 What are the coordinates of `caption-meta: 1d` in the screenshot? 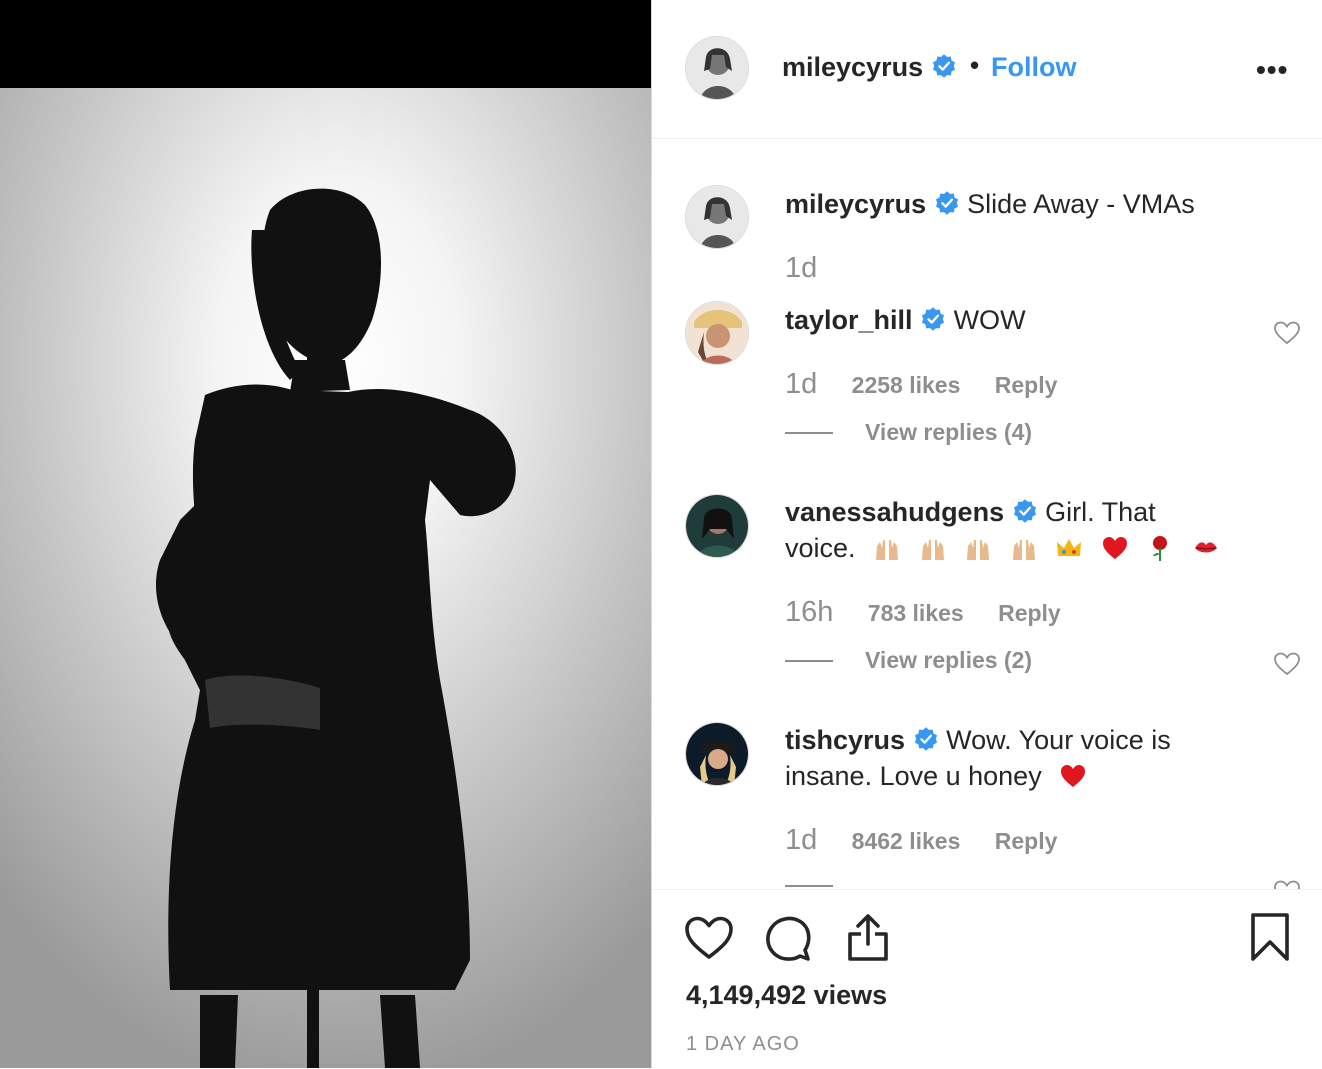 It's located at (801, 268).